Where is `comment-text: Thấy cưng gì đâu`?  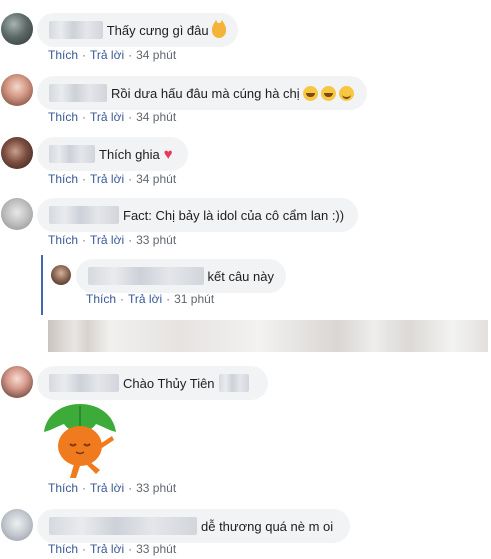
comment-text: Thấy cưng gì đâu is located at coordinates (157, 30).